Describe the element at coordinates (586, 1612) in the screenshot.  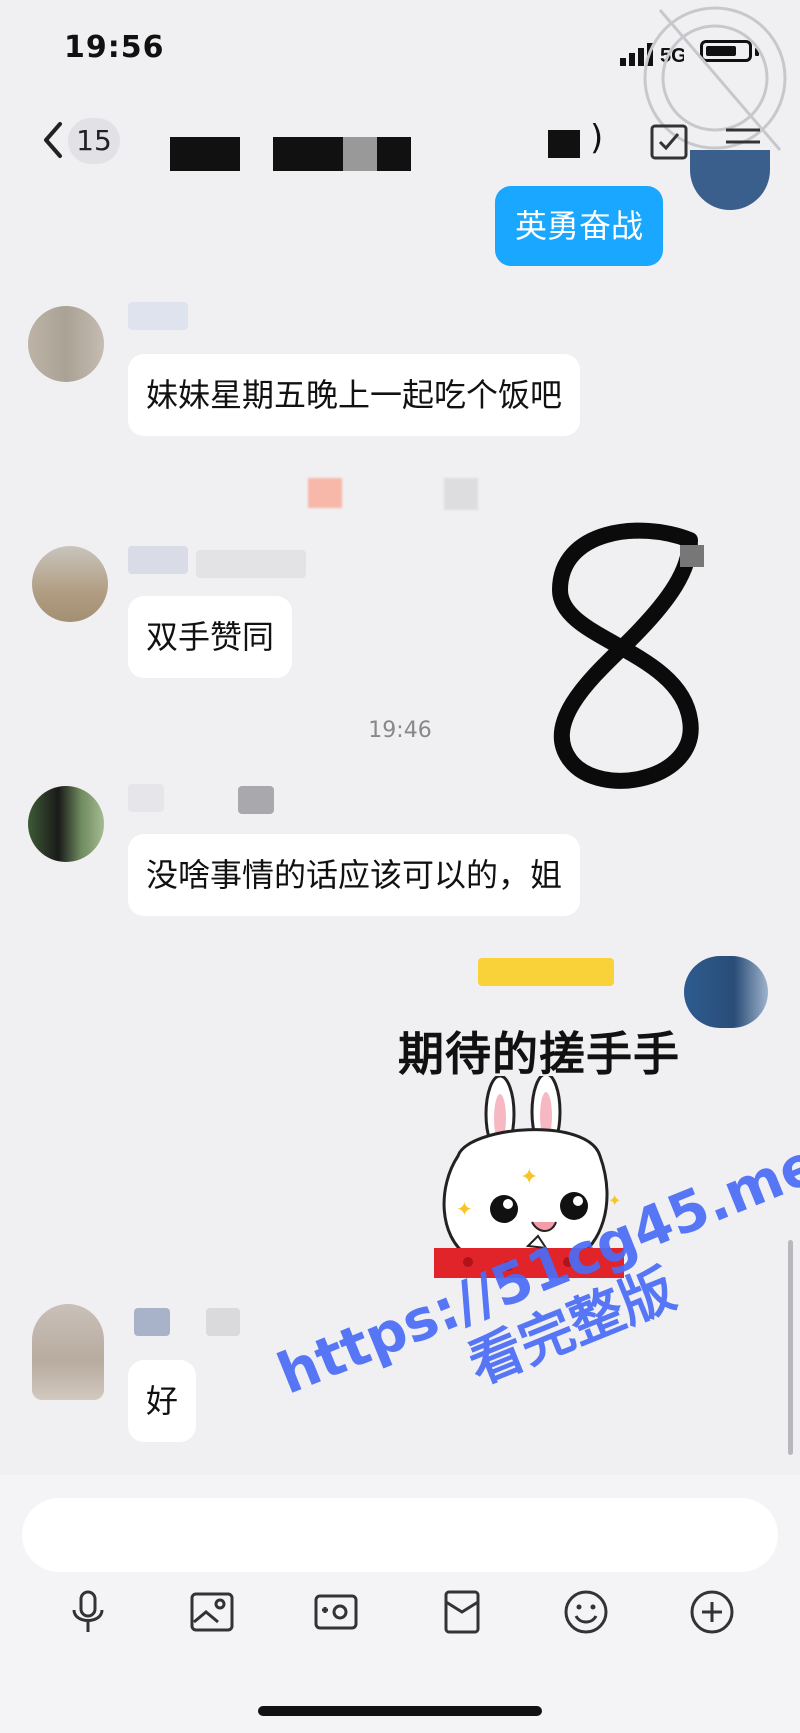
I see `emoji-icon` at that location.